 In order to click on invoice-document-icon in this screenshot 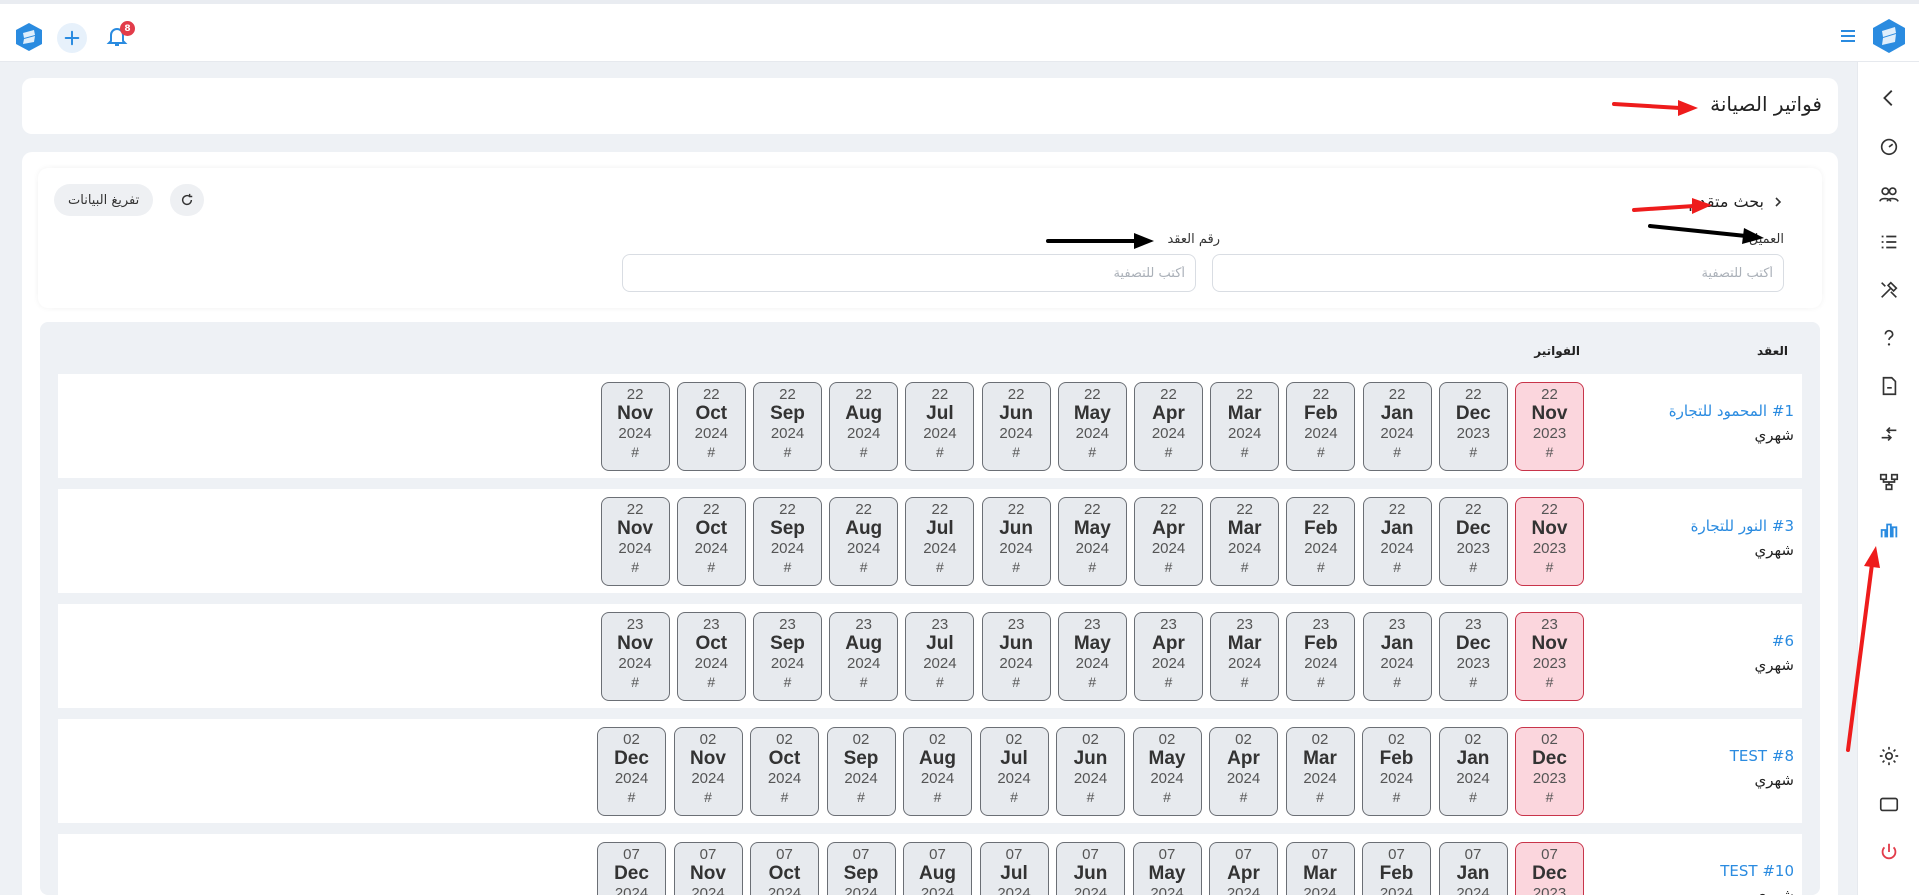, I will do `click(1889, 386)`.